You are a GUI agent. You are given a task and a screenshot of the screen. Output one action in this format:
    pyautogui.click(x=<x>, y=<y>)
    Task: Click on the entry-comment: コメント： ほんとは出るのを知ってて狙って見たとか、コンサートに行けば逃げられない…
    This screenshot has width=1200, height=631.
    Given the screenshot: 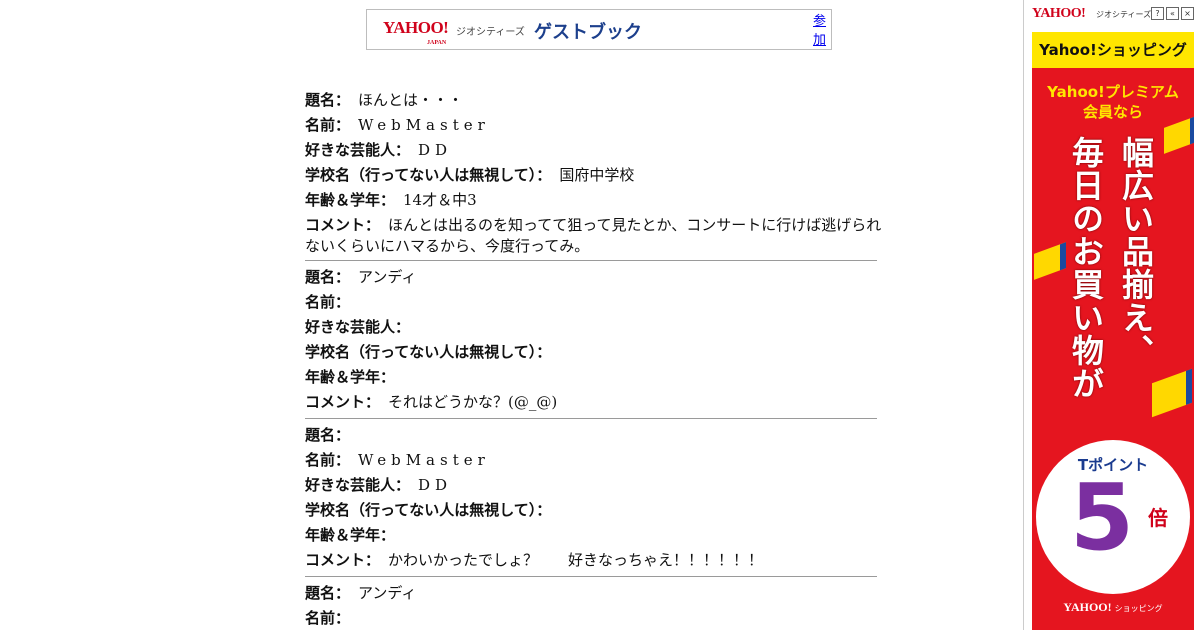 What is the action you would take?
    pyautogui.click(x=596, y=235)
    